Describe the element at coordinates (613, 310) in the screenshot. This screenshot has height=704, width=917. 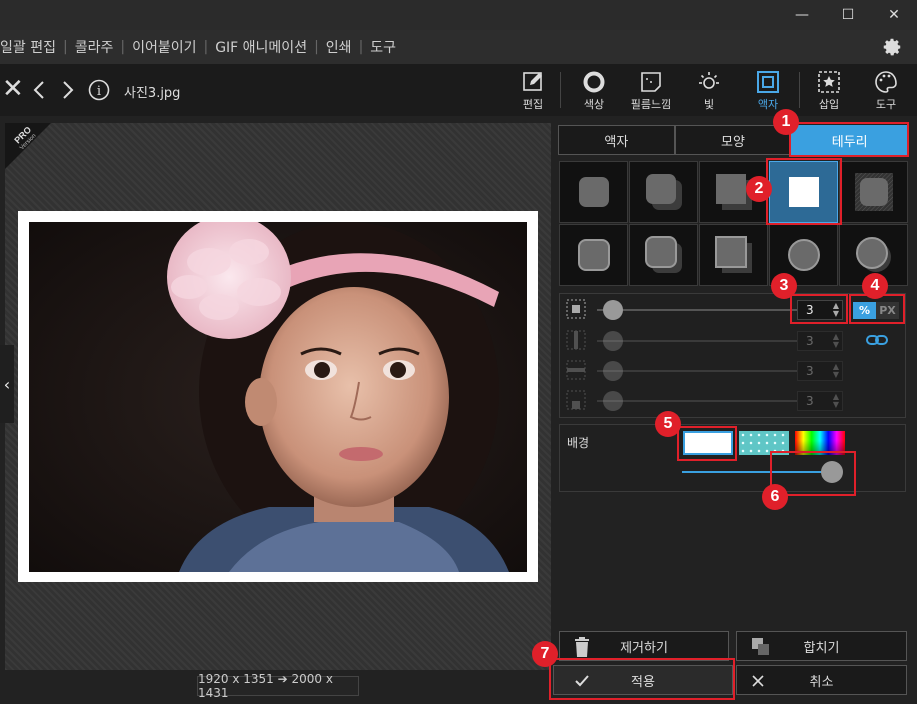
I see `border-all-knob` at that location.